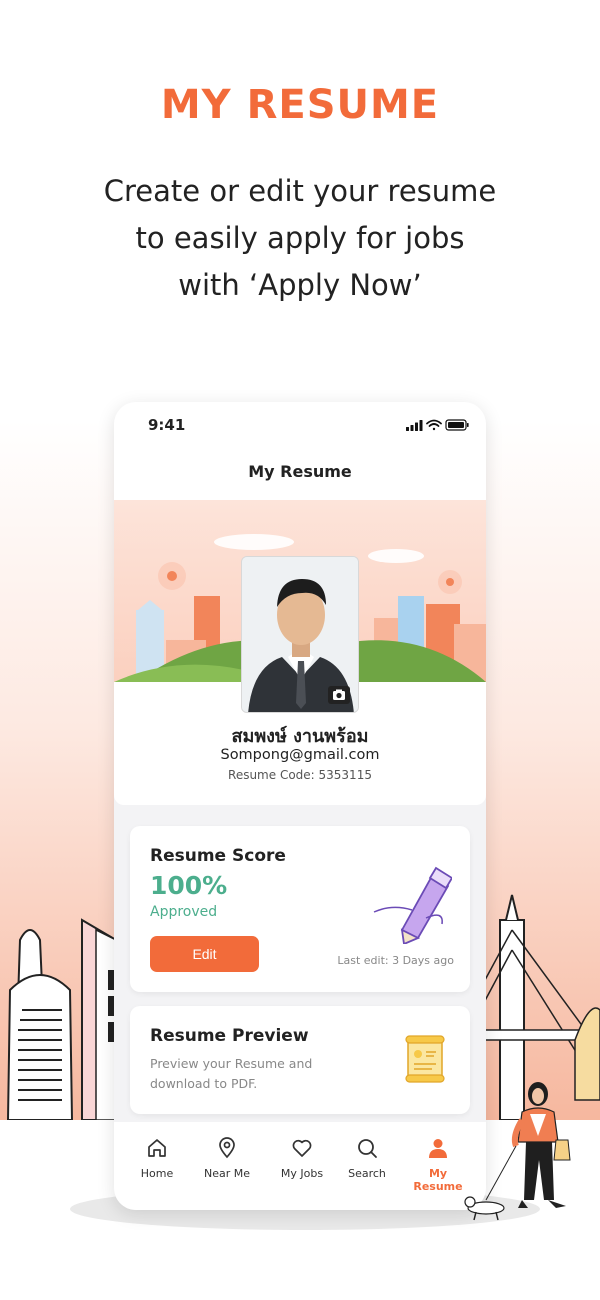  I want to click on hero-title: MY RESUME, so click(300, 105).